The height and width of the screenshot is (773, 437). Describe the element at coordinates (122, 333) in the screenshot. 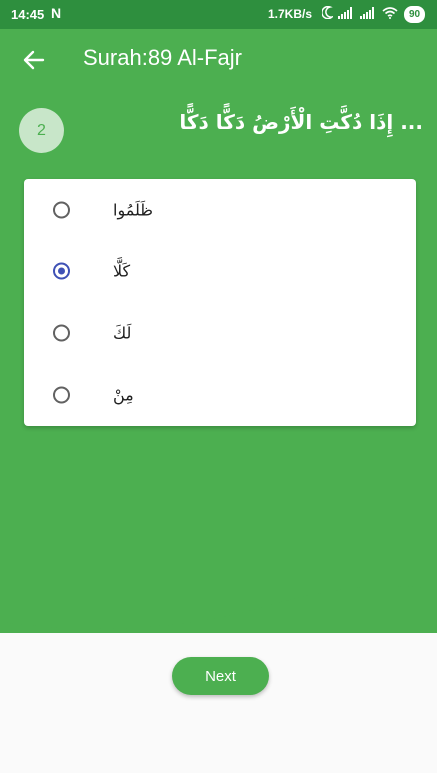

I see `option-label: لَكَ` at that location.